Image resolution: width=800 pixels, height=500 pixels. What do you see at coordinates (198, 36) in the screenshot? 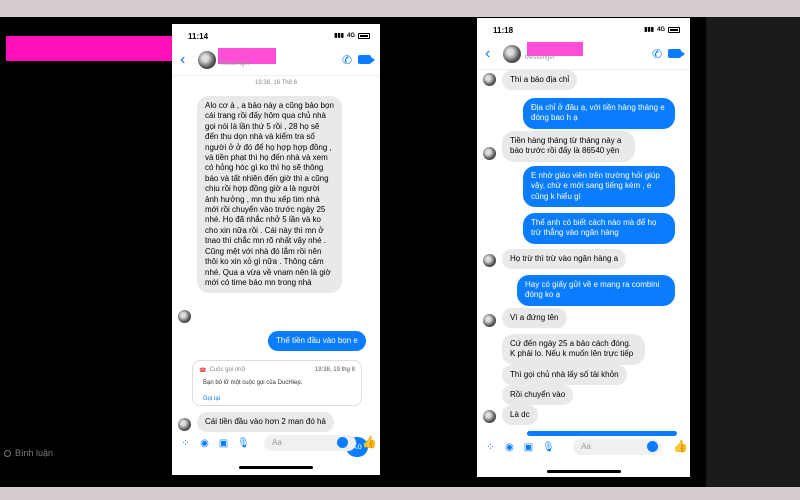
I see `status-time: 11:14` at bounding box center [198, 36].